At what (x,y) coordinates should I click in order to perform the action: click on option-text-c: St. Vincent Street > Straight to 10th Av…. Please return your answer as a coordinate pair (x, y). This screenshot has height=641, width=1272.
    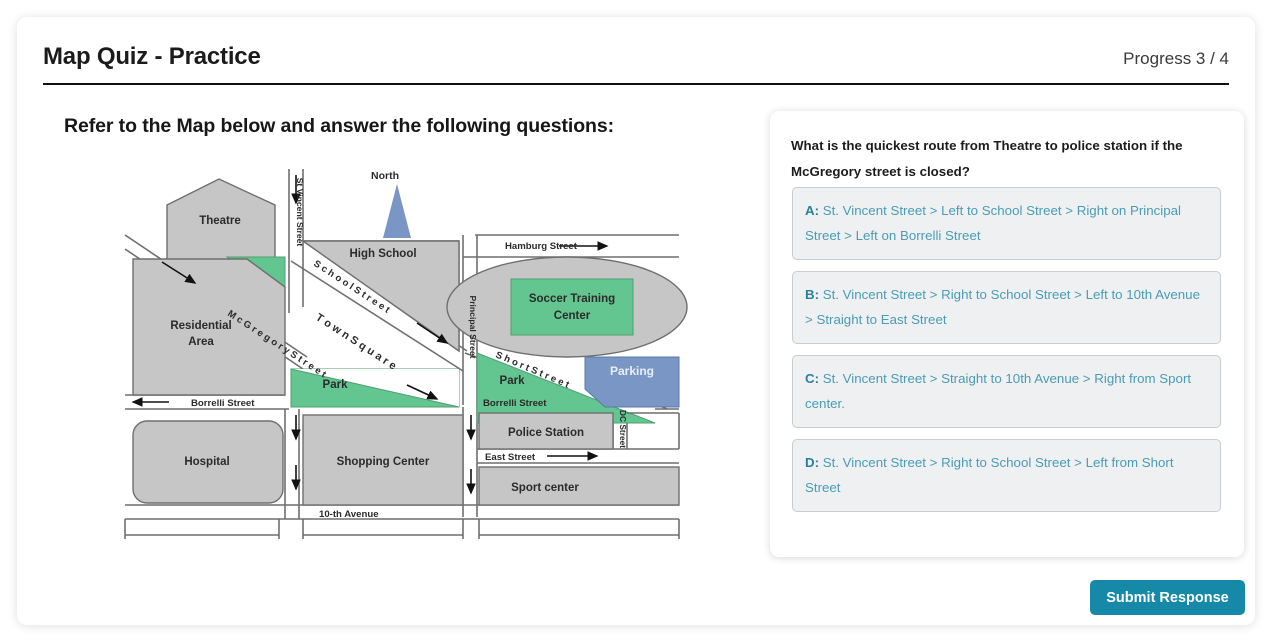
    Looking at the image, I should click on (998, 391).